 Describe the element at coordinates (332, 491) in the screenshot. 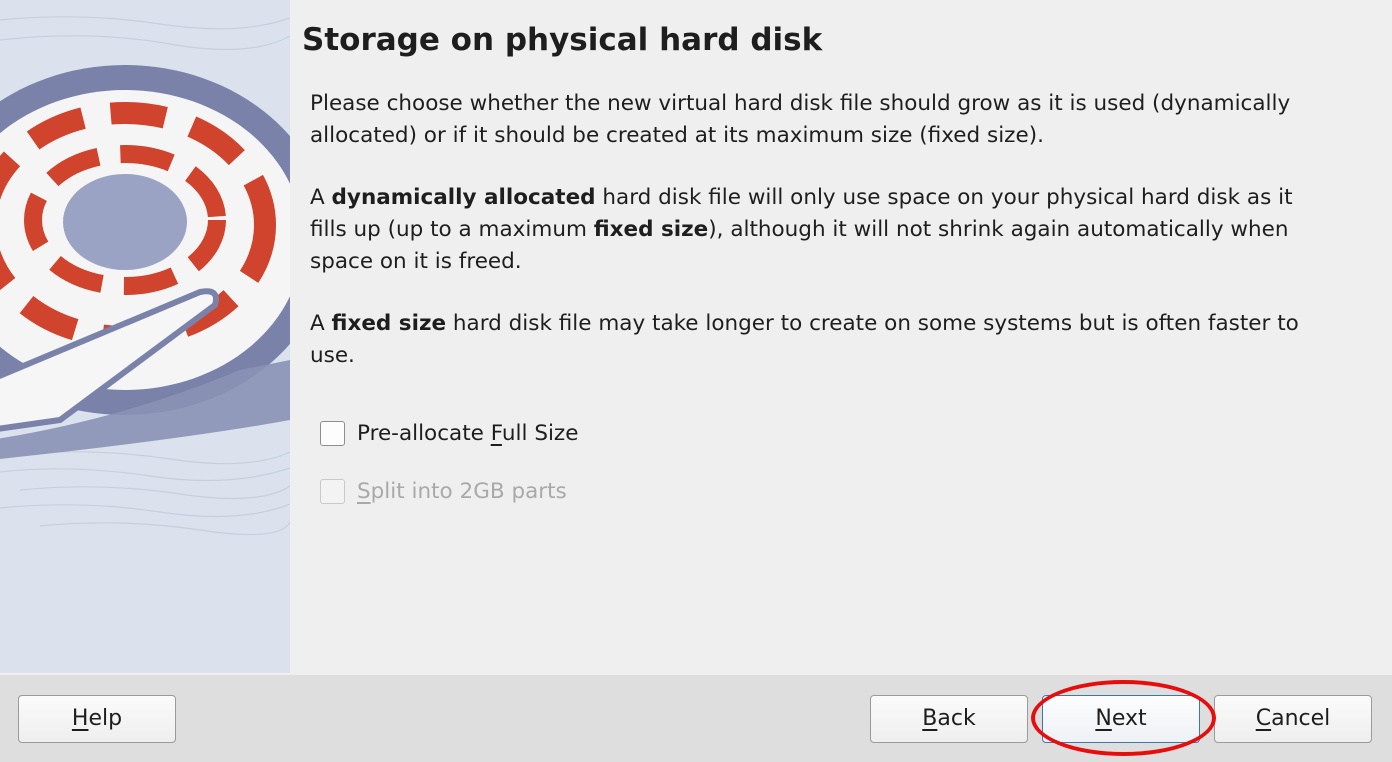

I see `split-2gb-parts-checkbox` at that location.